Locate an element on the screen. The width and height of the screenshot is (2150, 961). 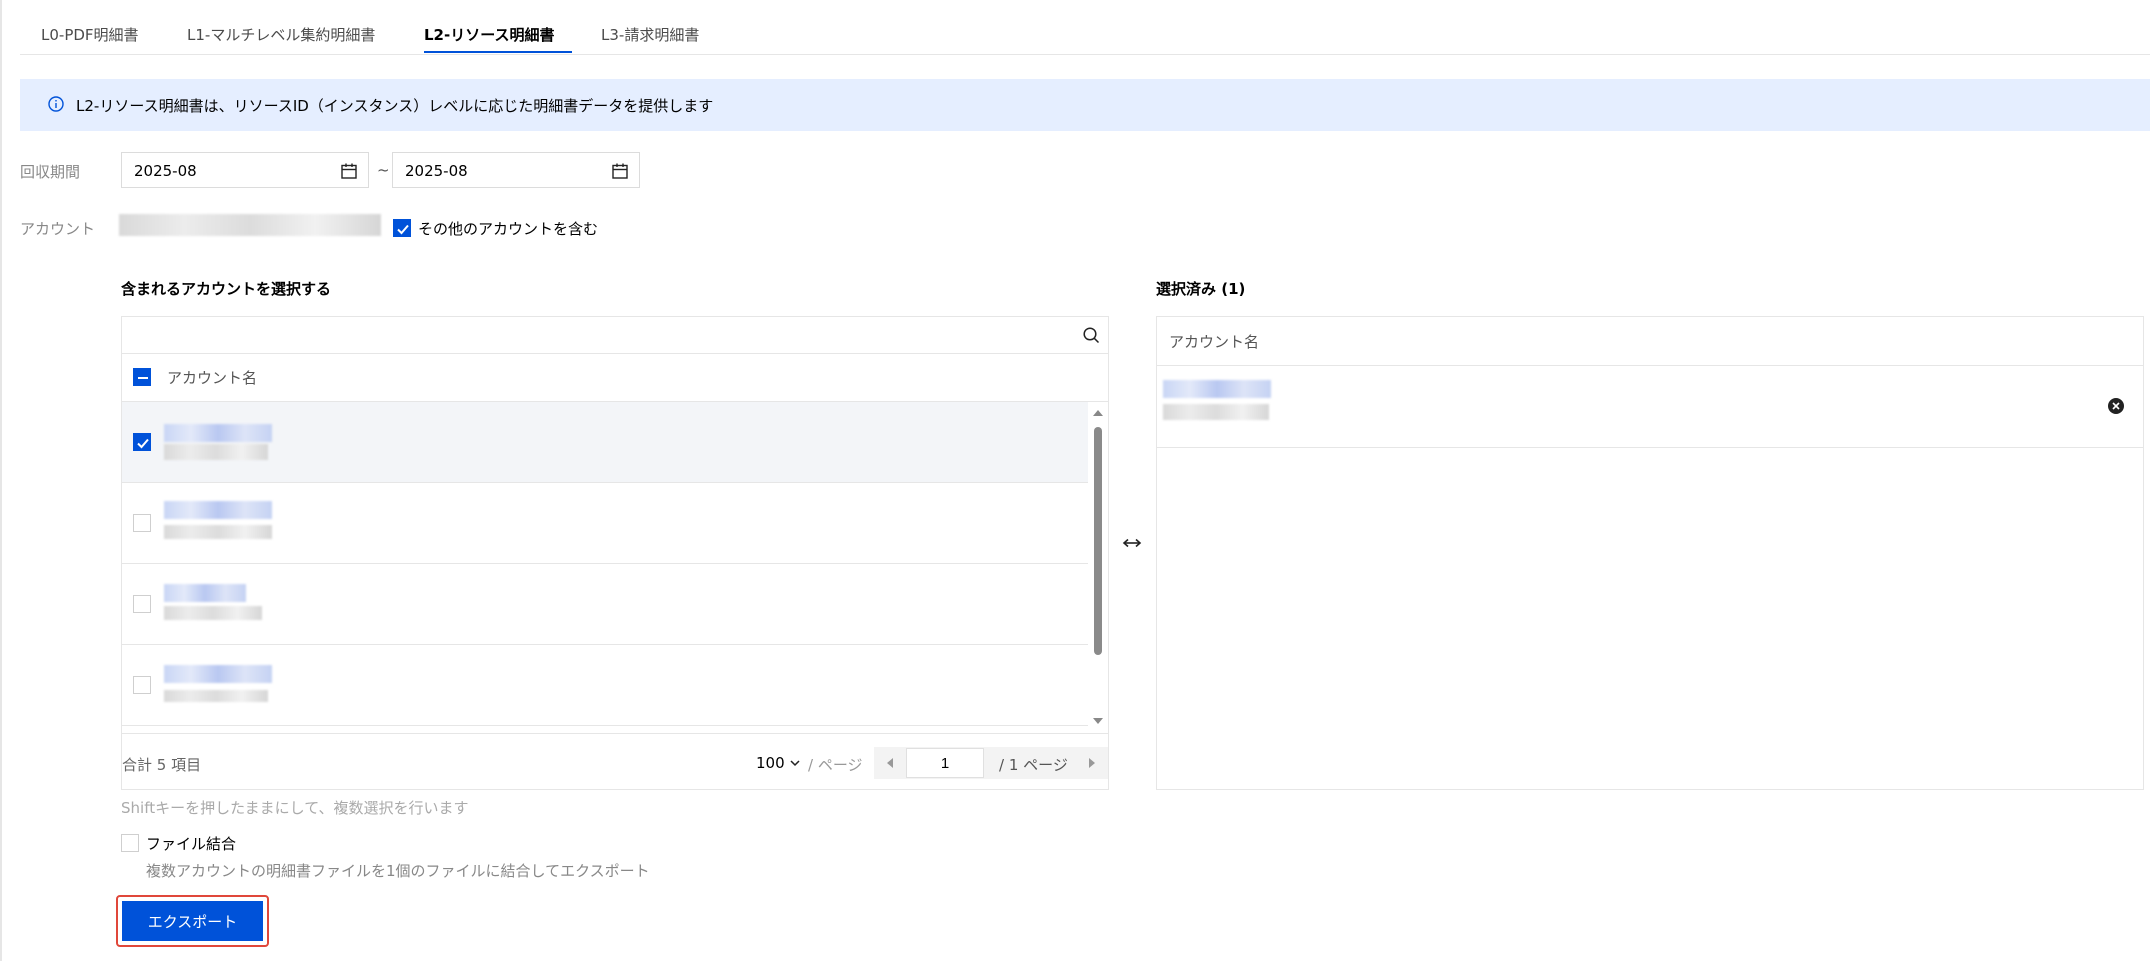
tab-l2-resource: L2-リソース明細書 is located at coordinates (489, 34).